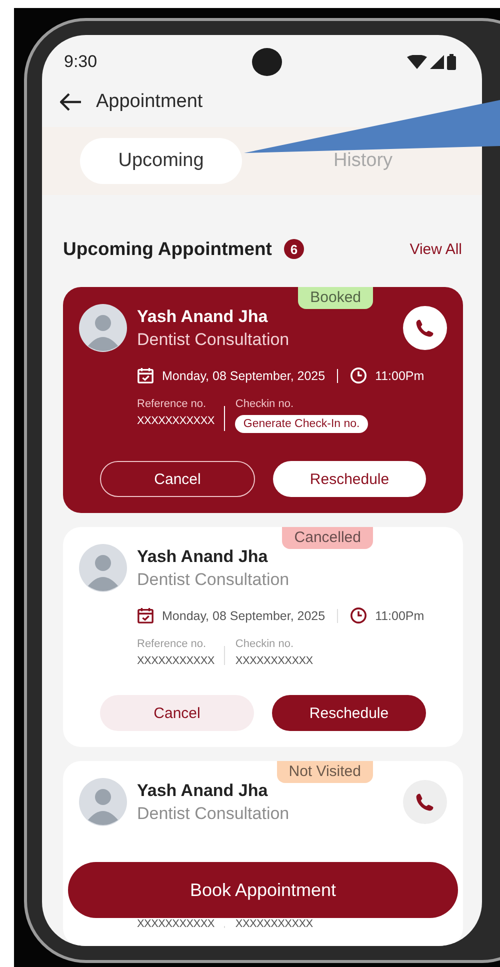  What do you see at coordinates (149, 102) in the screenshot?
I see `page-title: Appointment` at bounding box center [149, 102].